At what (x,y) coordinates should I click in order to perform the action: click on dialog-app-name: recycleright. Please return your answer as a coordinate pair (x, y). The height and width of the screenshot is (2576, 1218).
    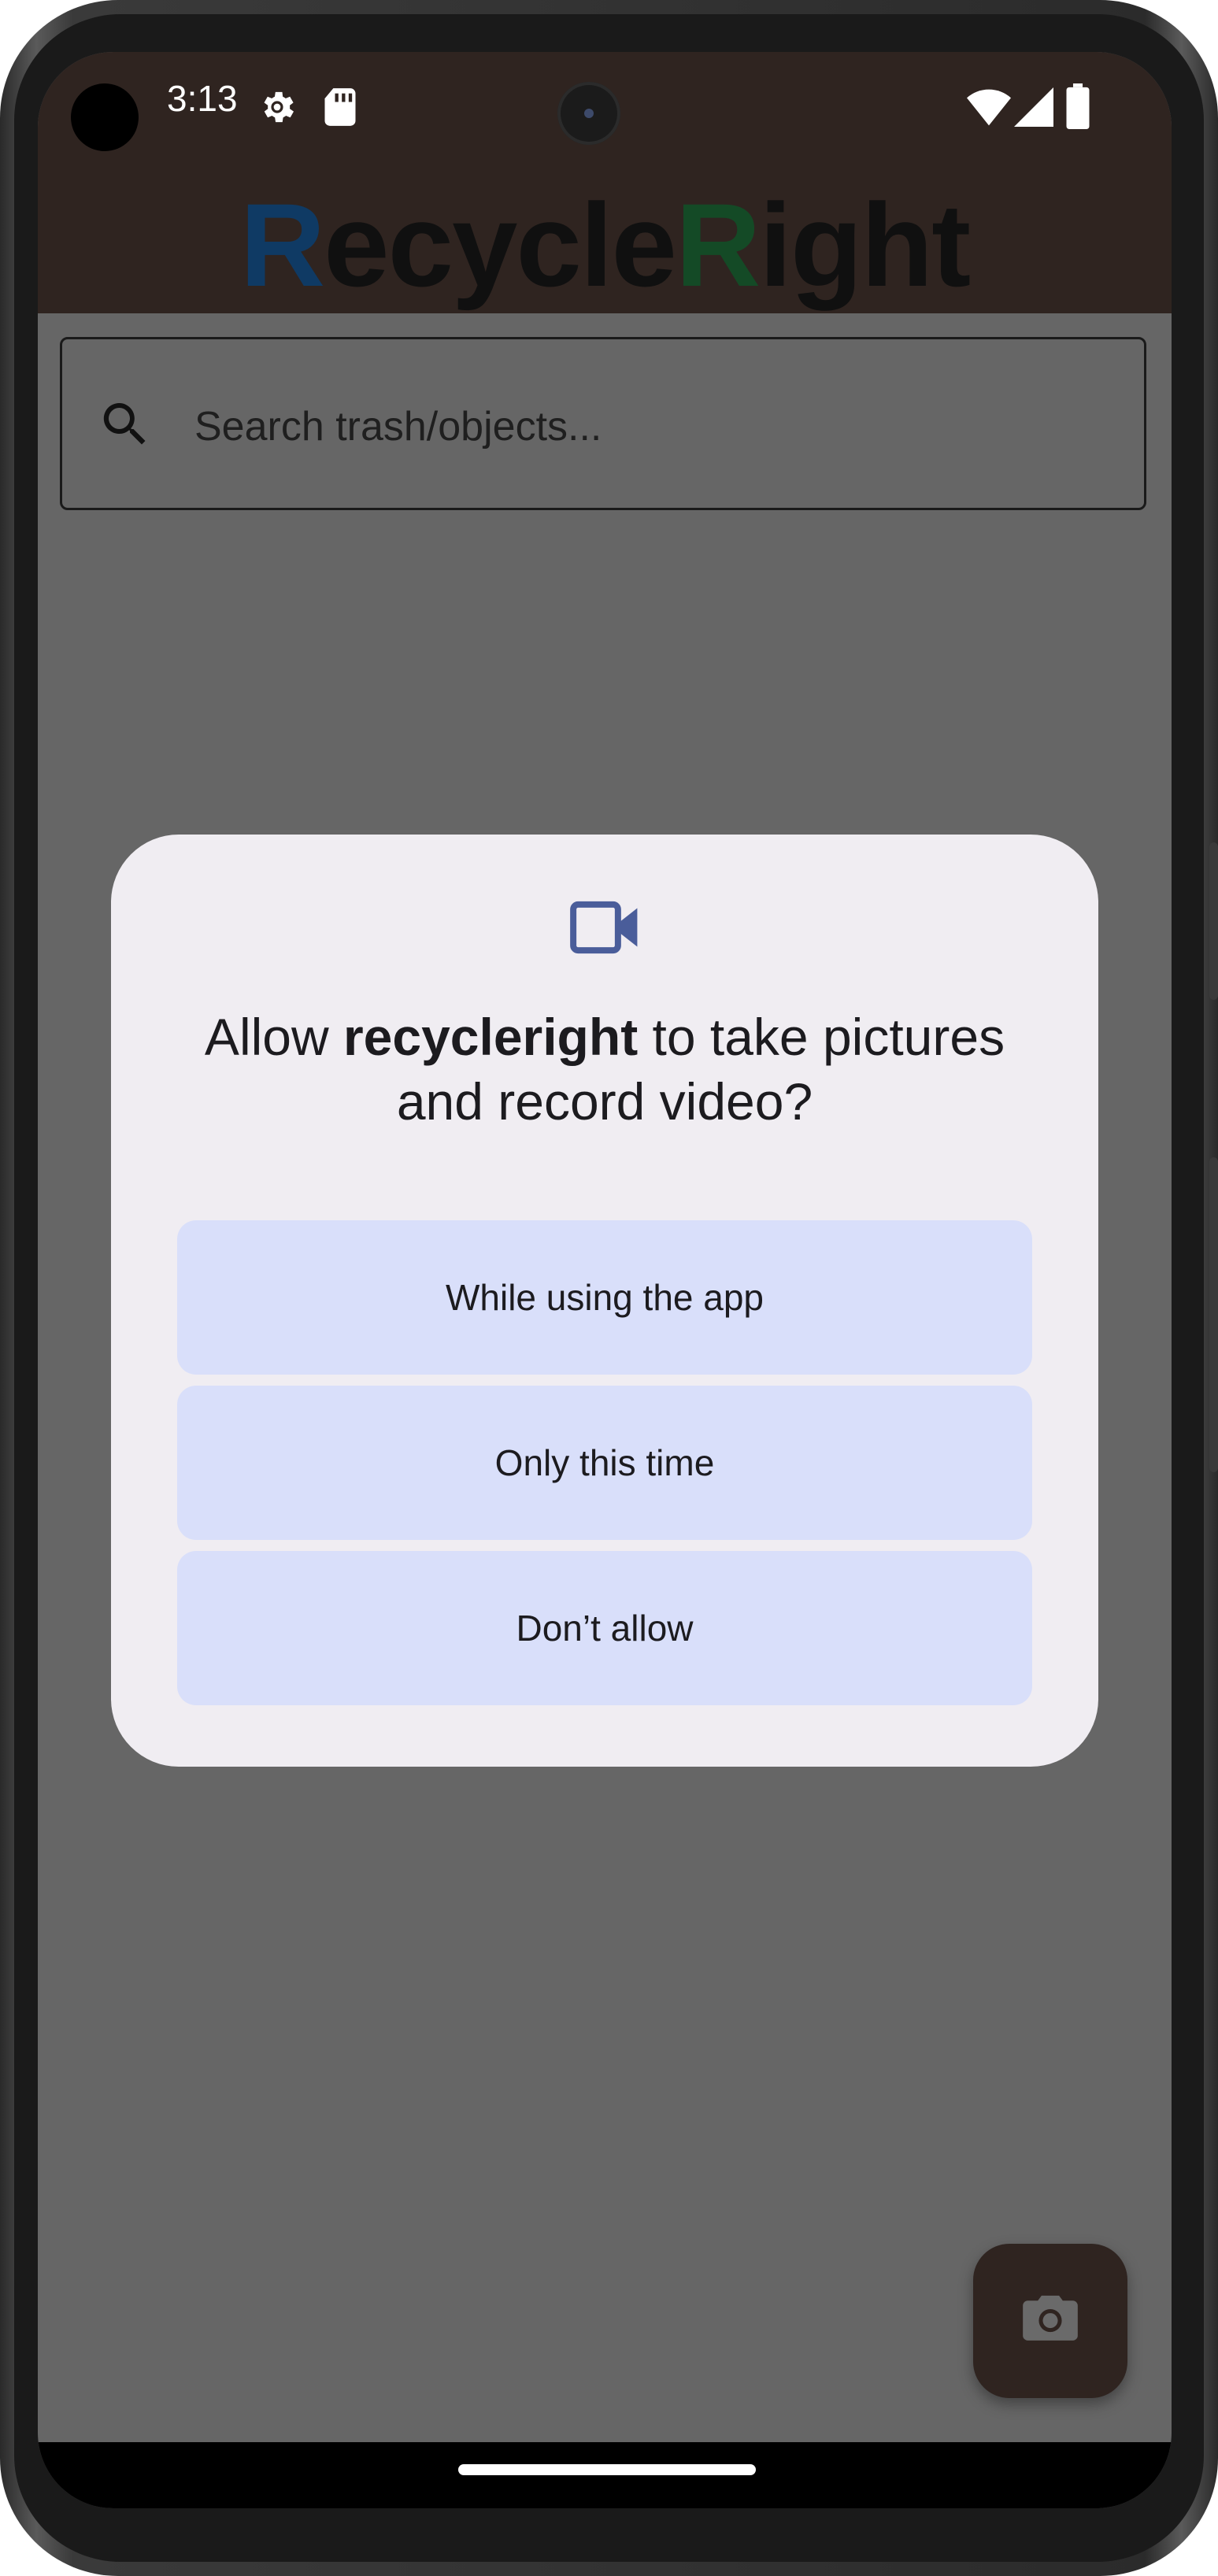
    Looking at the image, I should click on (491, 1037).